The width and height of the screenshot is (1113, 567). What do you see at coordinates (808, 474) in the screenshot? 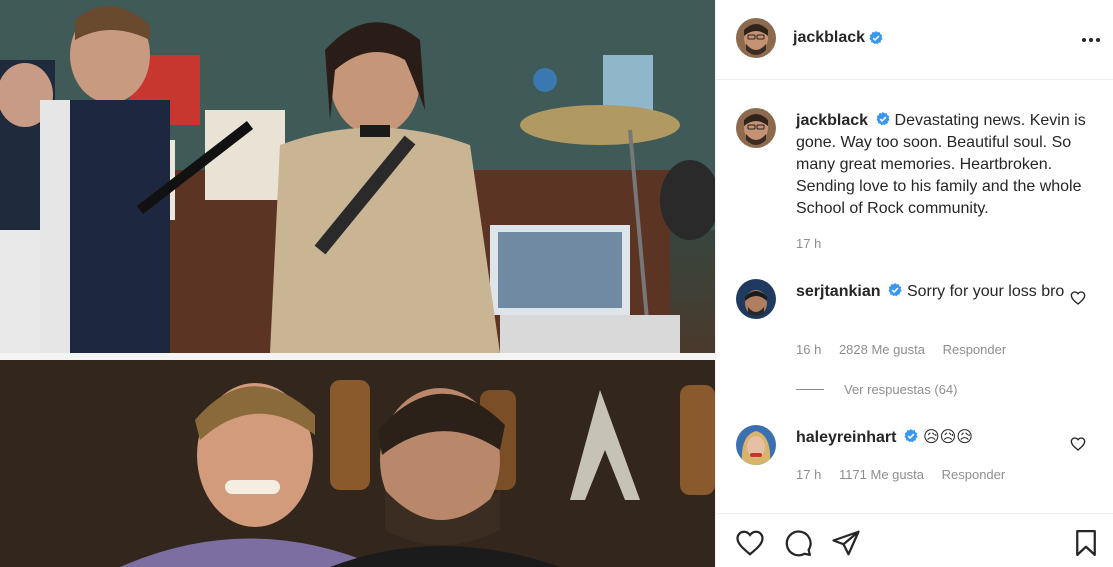
I see `comment-timestamp: 17 h` at bounding box center [808, 474].